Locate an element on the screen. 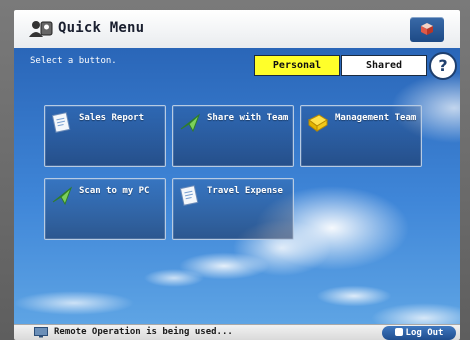 The image size is (470, 340). tile-management-team: Management Team is located at coordinates (361, 136).